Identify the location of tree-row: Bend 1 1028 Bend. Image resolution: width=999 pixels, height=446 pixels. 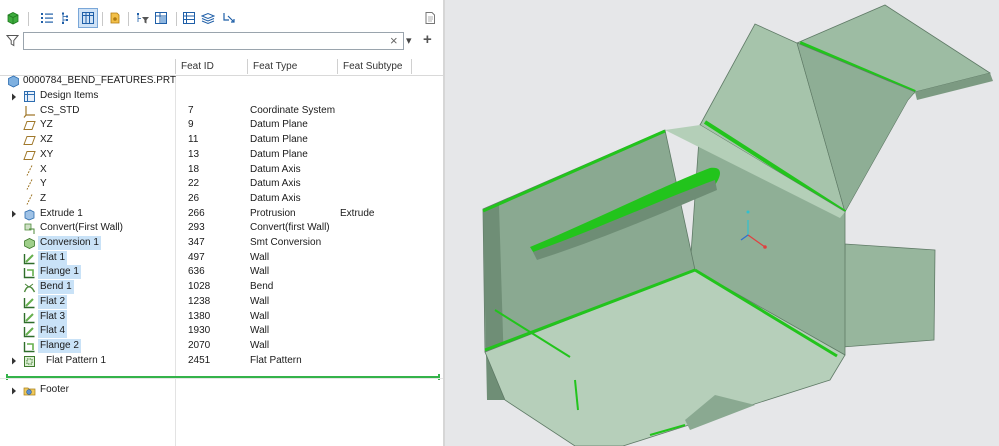
(221, 287).